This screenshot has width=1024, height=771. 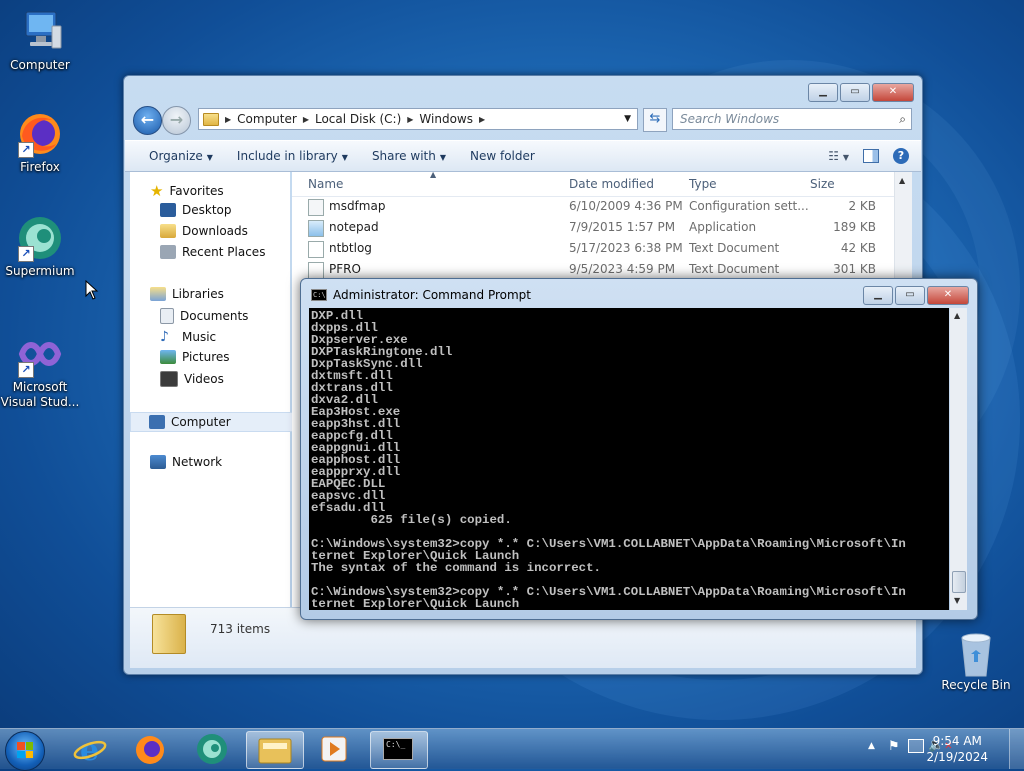 I want to click on change-view-icon: ☷ ▼, so click(x=838, y=156).